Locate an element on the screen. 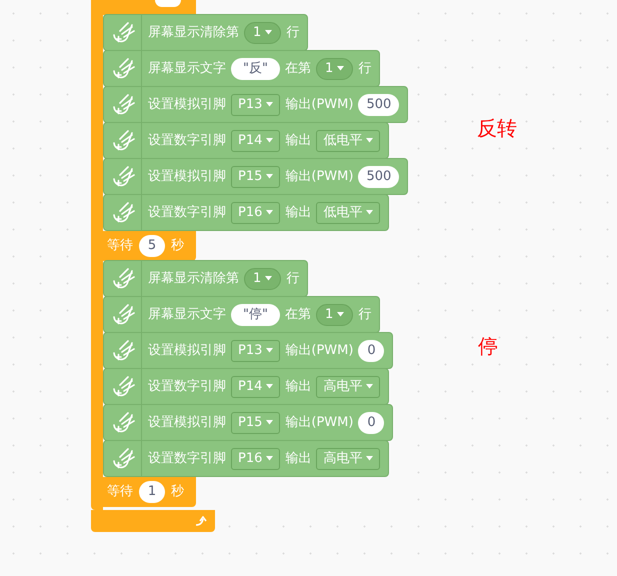  pin-block: 设置数字引脚 P14 输出 低电平 is located at coordinates (246, 140).